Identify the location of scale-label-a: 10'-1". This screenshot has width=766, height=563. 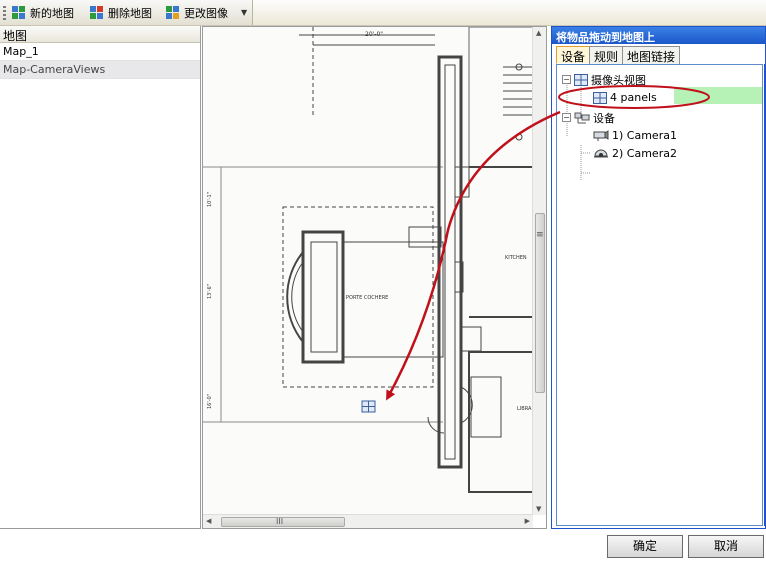
(210, 199).